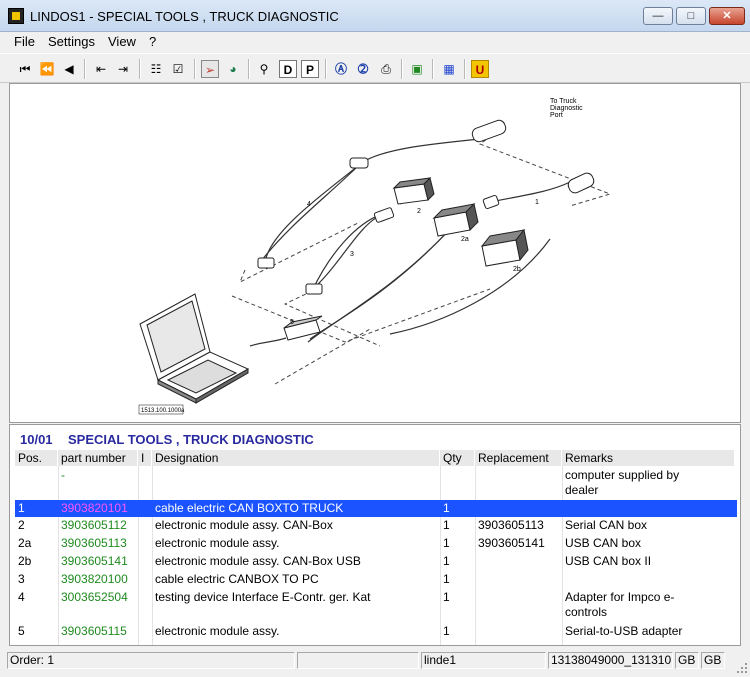 The image size is (750, 677). I want to click on u-icon: U, so click(480, 69).